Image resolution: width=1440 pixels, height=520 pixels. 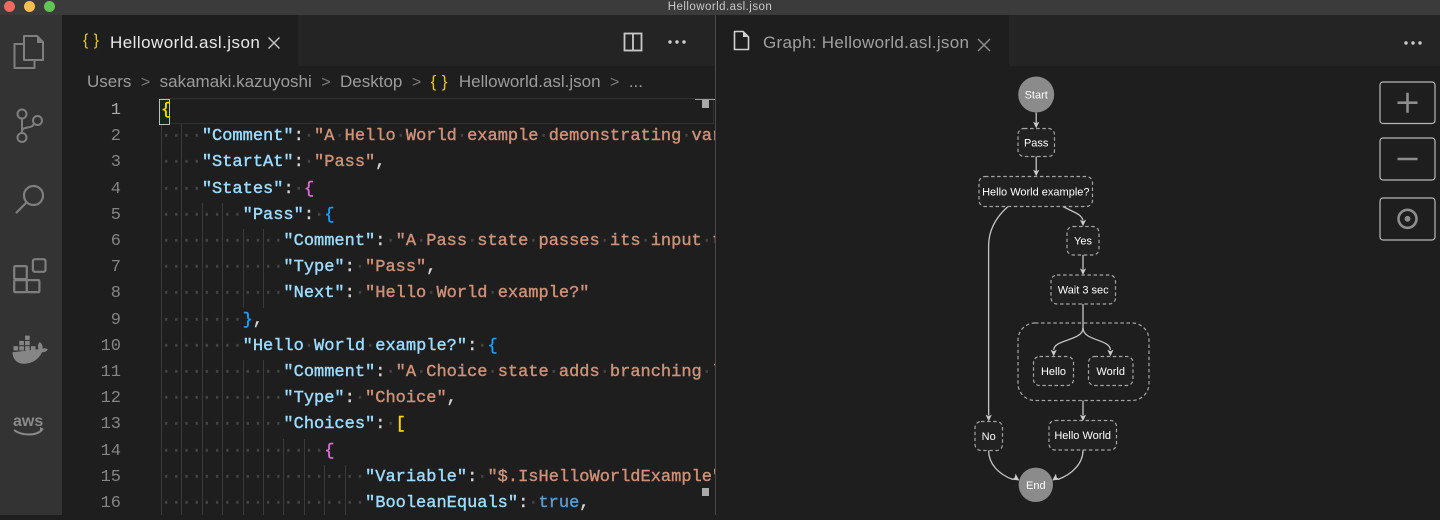 What do you see at coordinates (28, 421) in the screenshot?
I see `svg-text: aws` at bounding box center [28, 421].